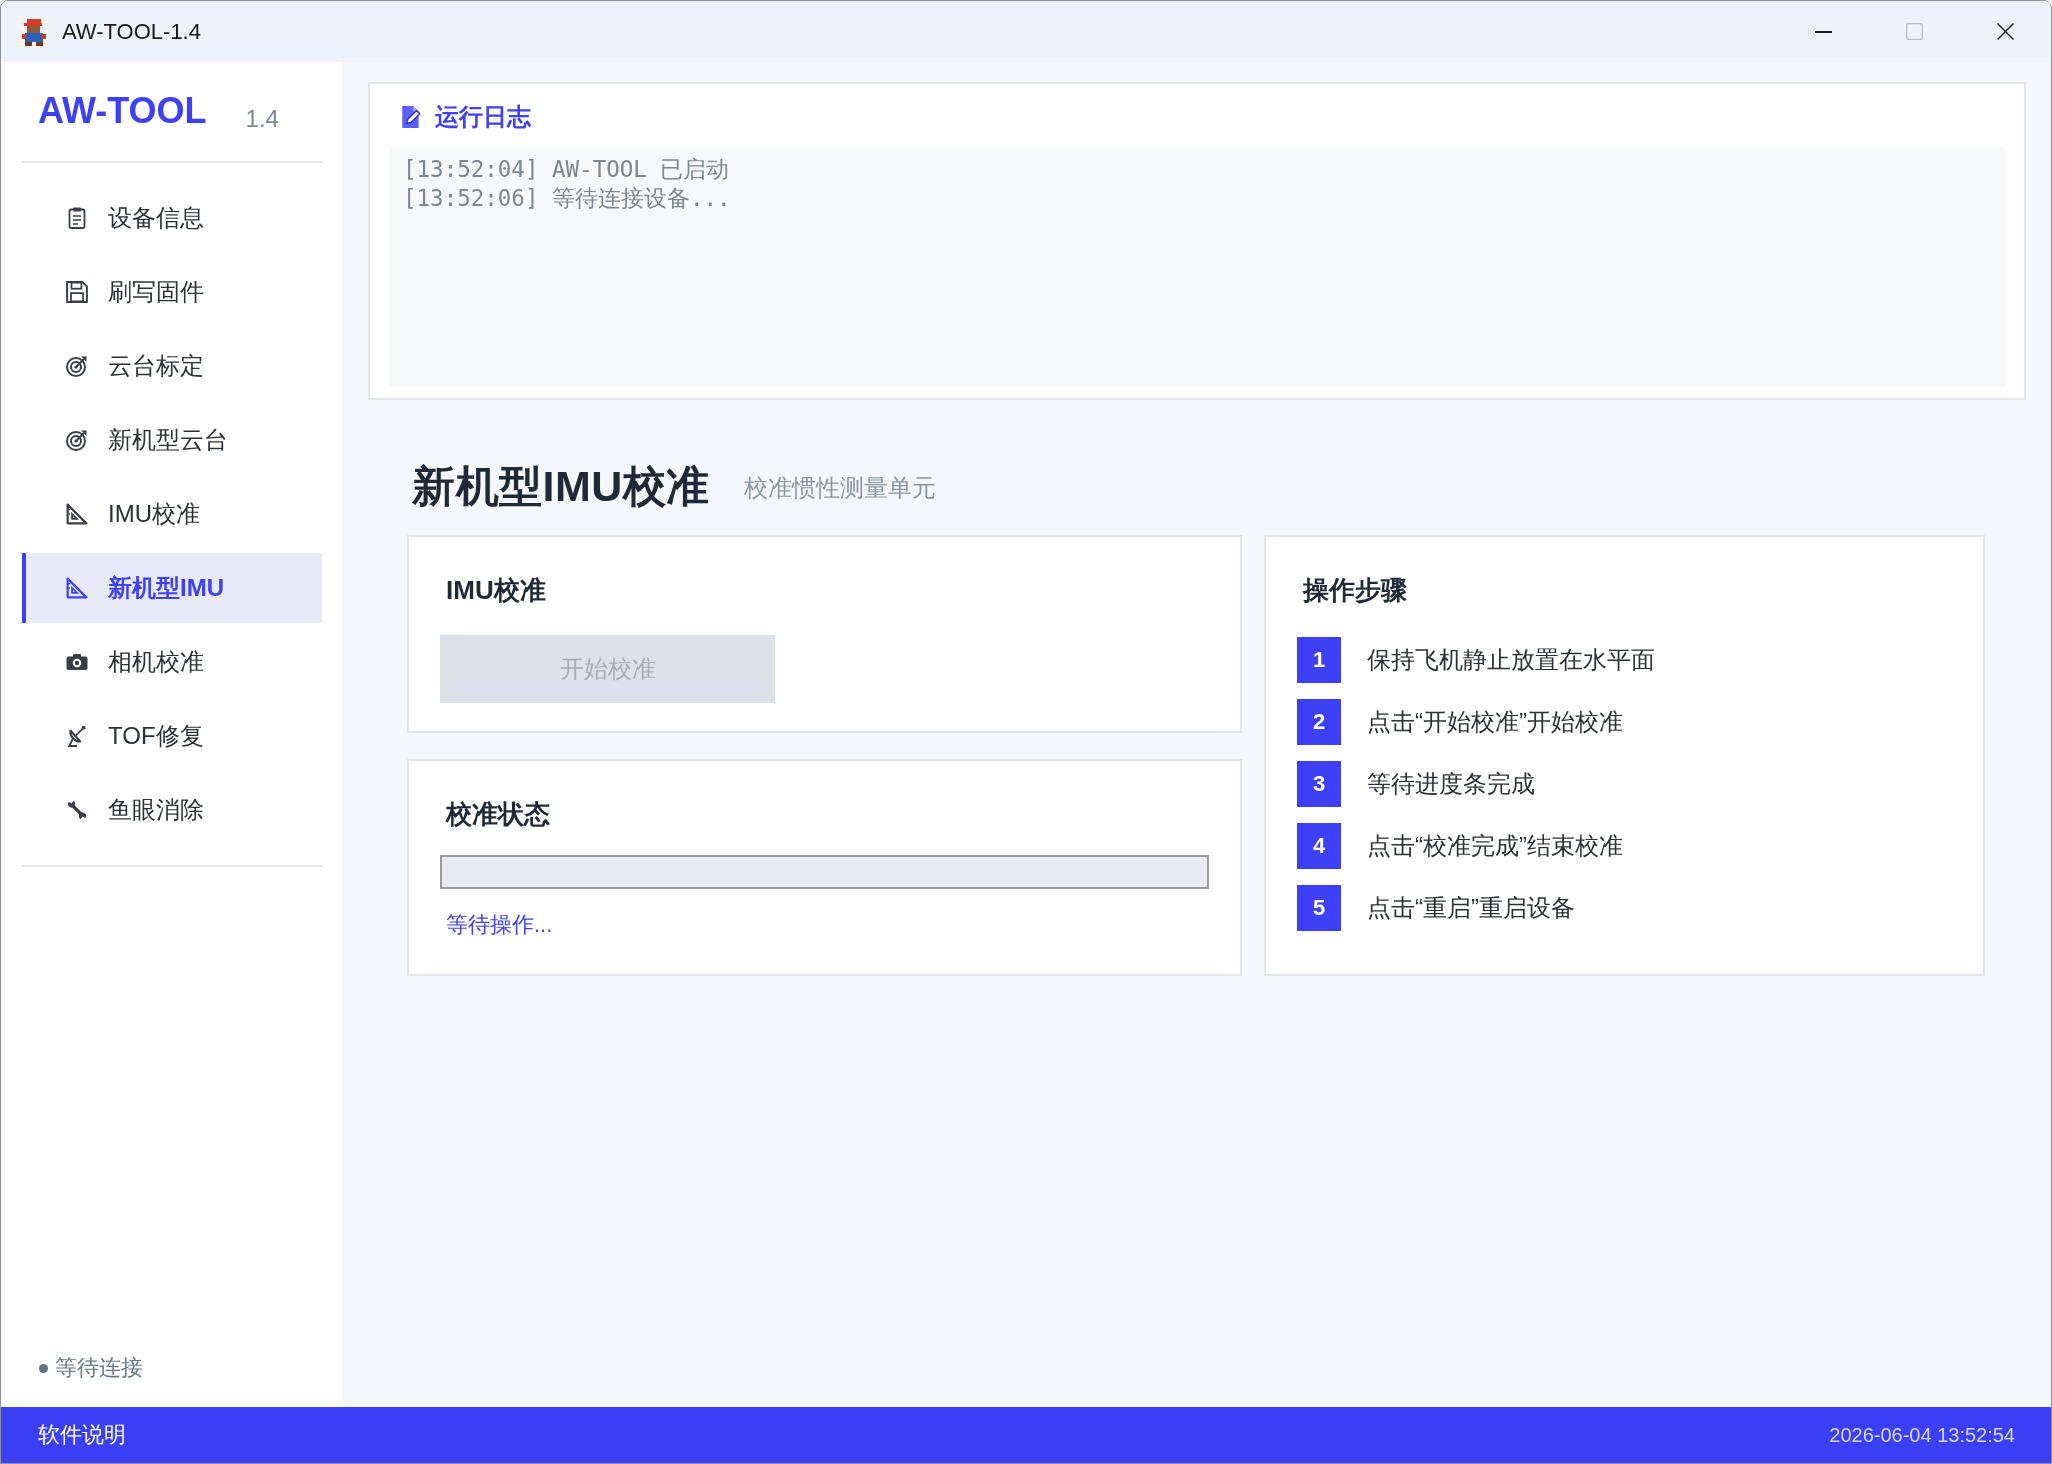  Describe the element at coordinates (2005, 31) in the screenshot. I see `close-icon` at that location.